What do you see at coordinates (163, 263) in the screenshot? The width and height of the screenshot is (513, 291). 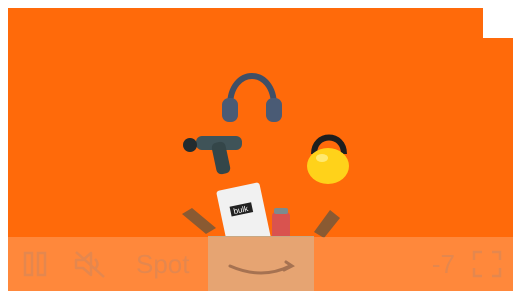 I see `sponsor-label: Spot` at bounding box center [163, 263].